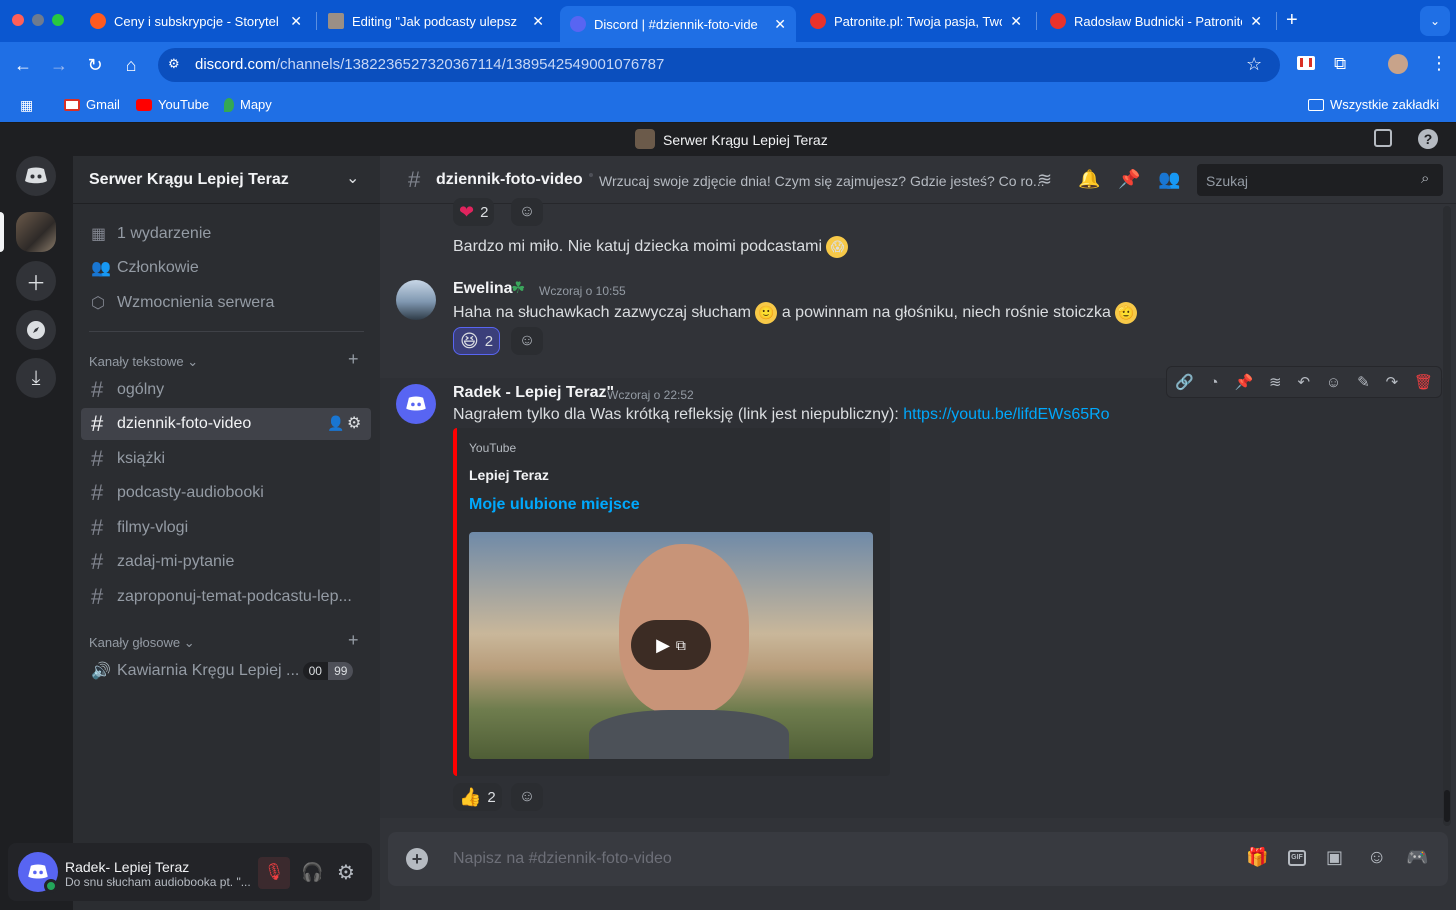  I want to click on channel-ksiazki: # książki, so click(226, 459).